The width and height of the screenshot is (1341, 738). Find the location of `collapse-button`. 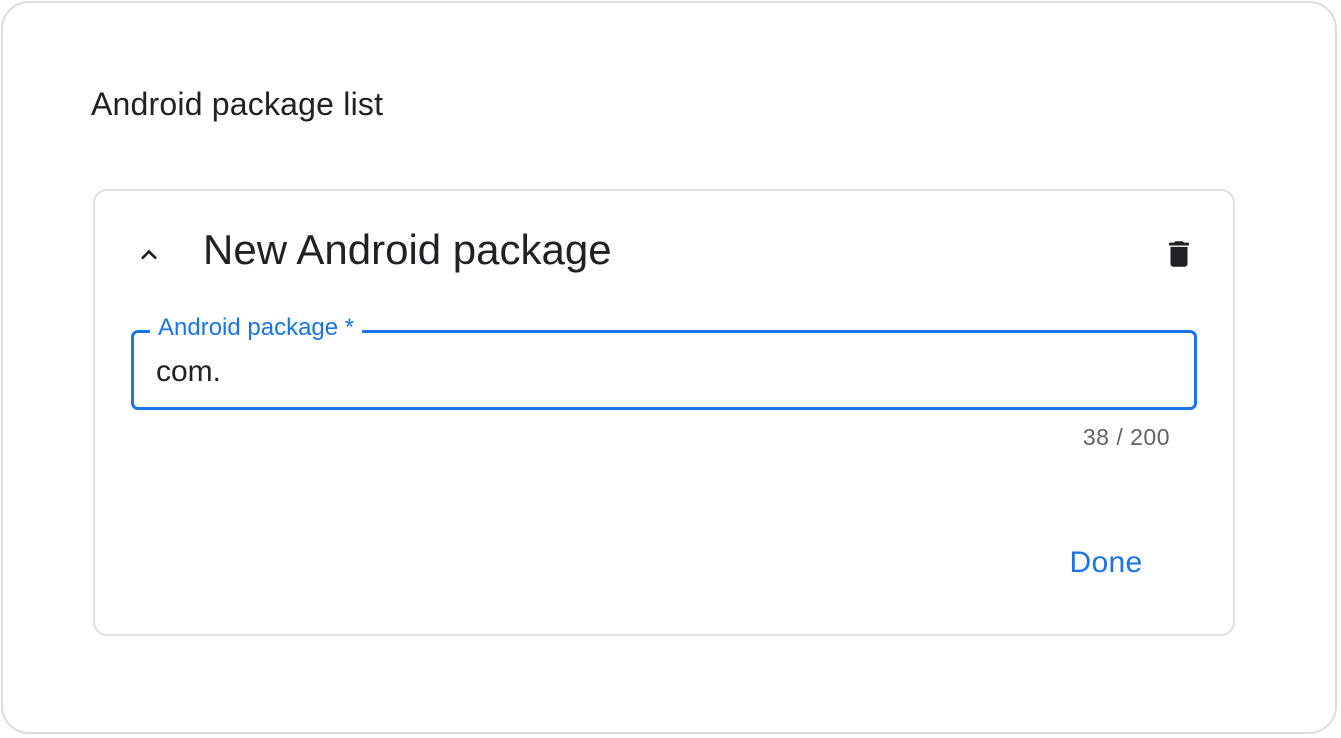

collapse-button is located at coordinates (149, 255).